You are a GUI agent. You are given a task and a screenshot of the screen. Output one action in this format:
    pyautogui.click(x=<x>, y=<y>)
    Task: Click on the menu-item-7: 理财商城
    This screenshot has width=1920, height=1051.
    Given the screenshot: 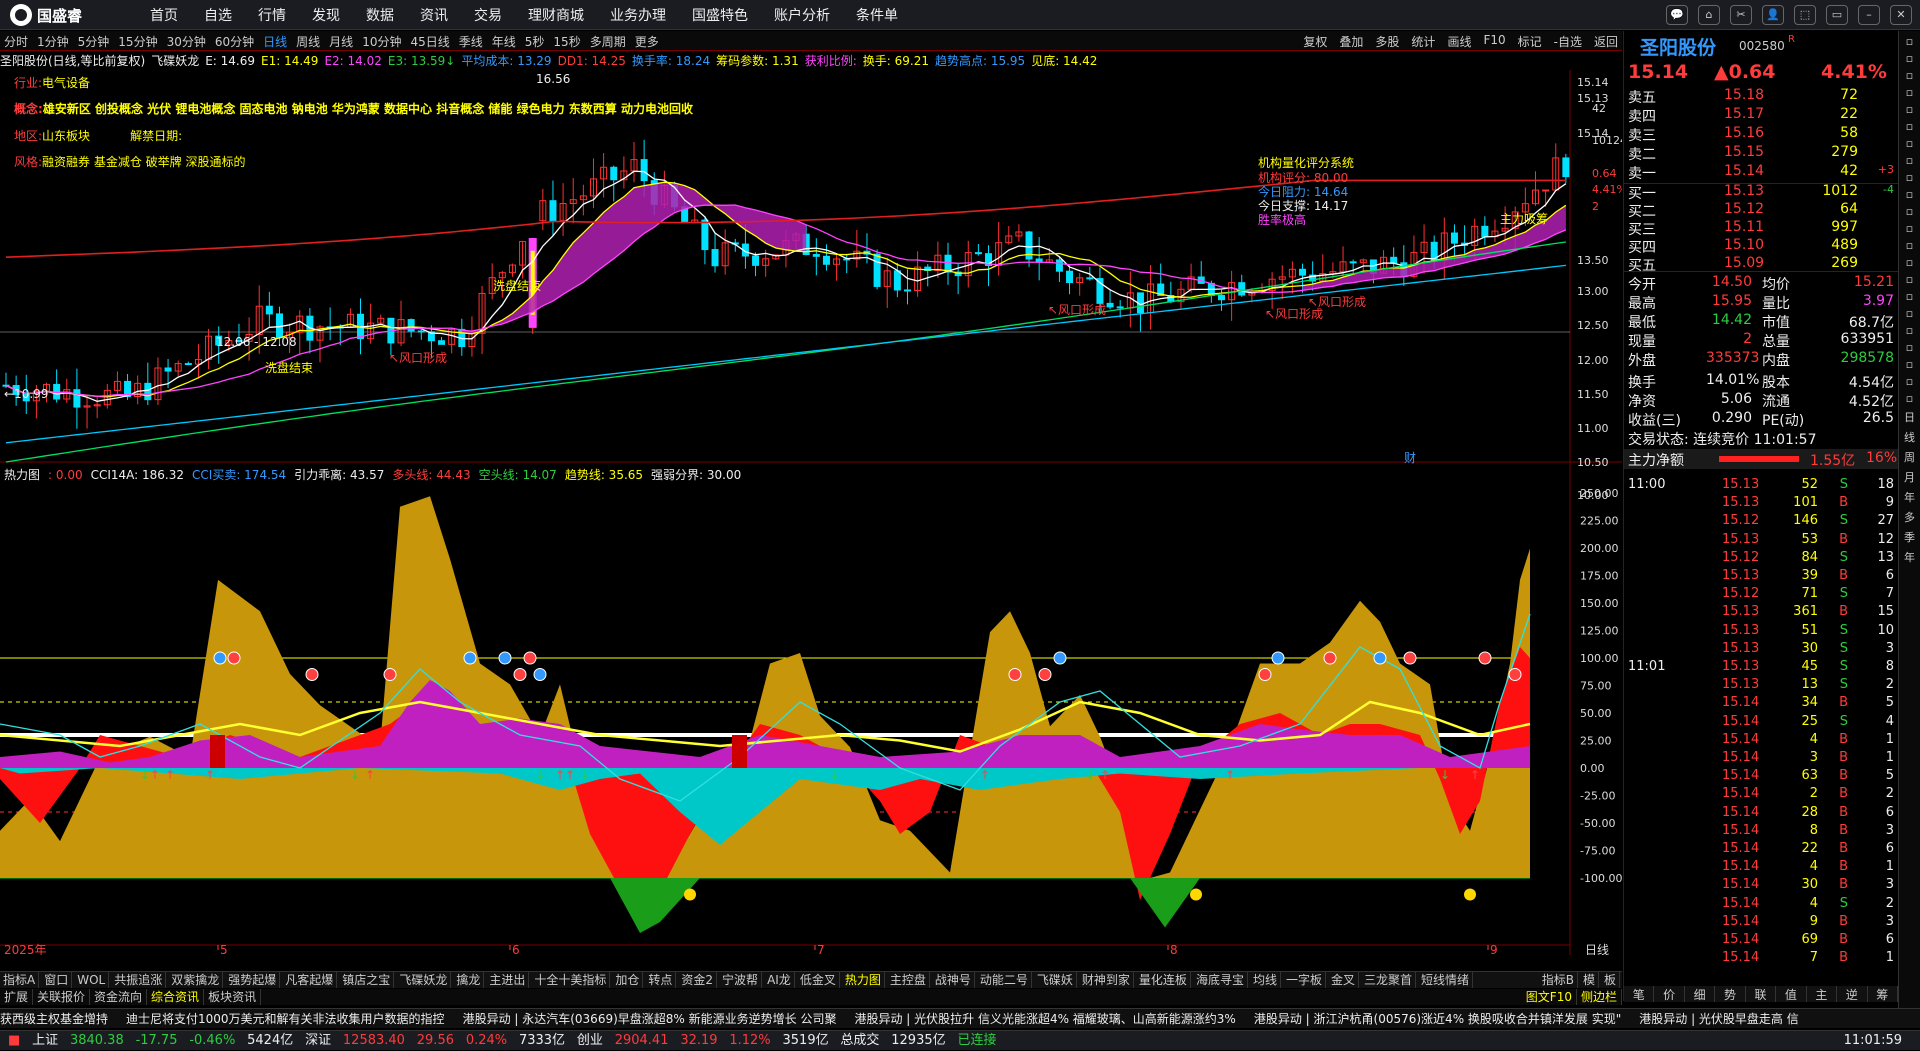 What is the action you would take?
    pyautogui.click(x=556, y=15)
    